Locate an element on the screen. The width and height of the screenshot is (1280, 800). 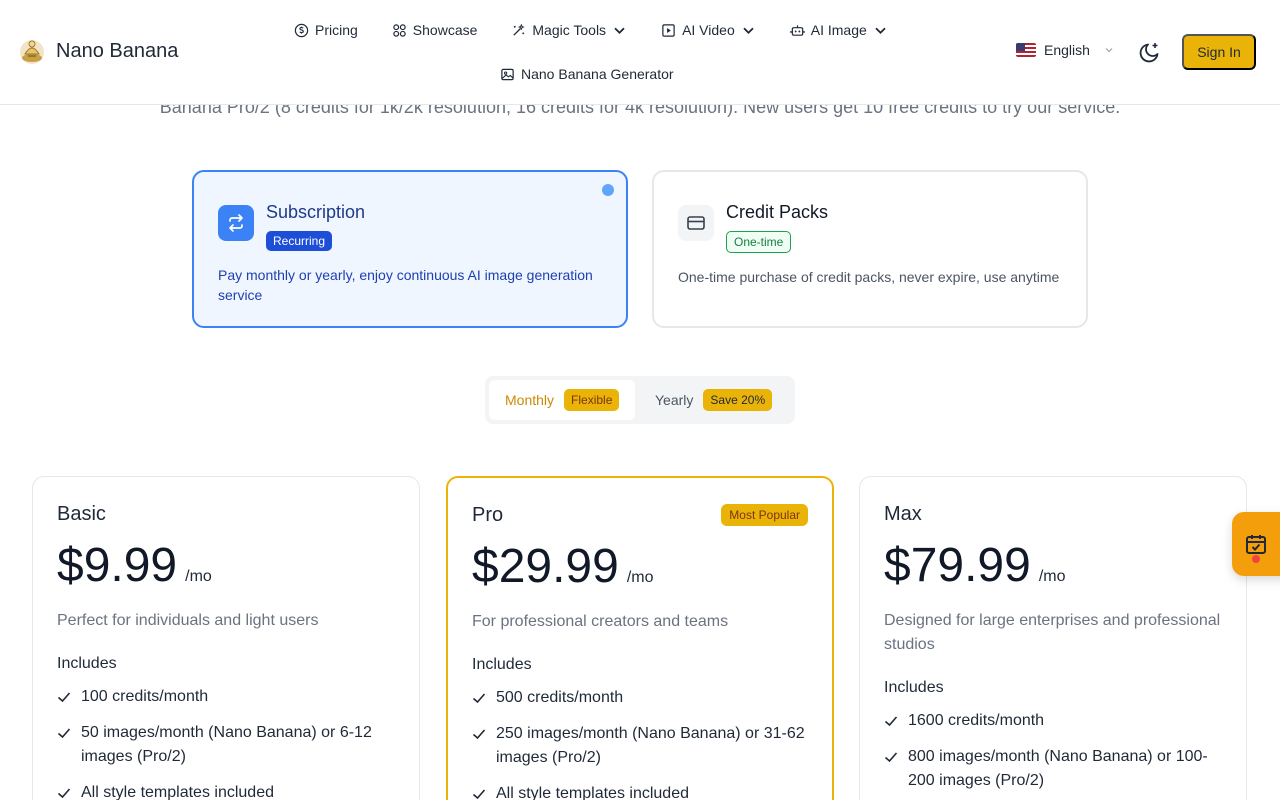
plan-name: Basic is located at coordinates (81, 514).